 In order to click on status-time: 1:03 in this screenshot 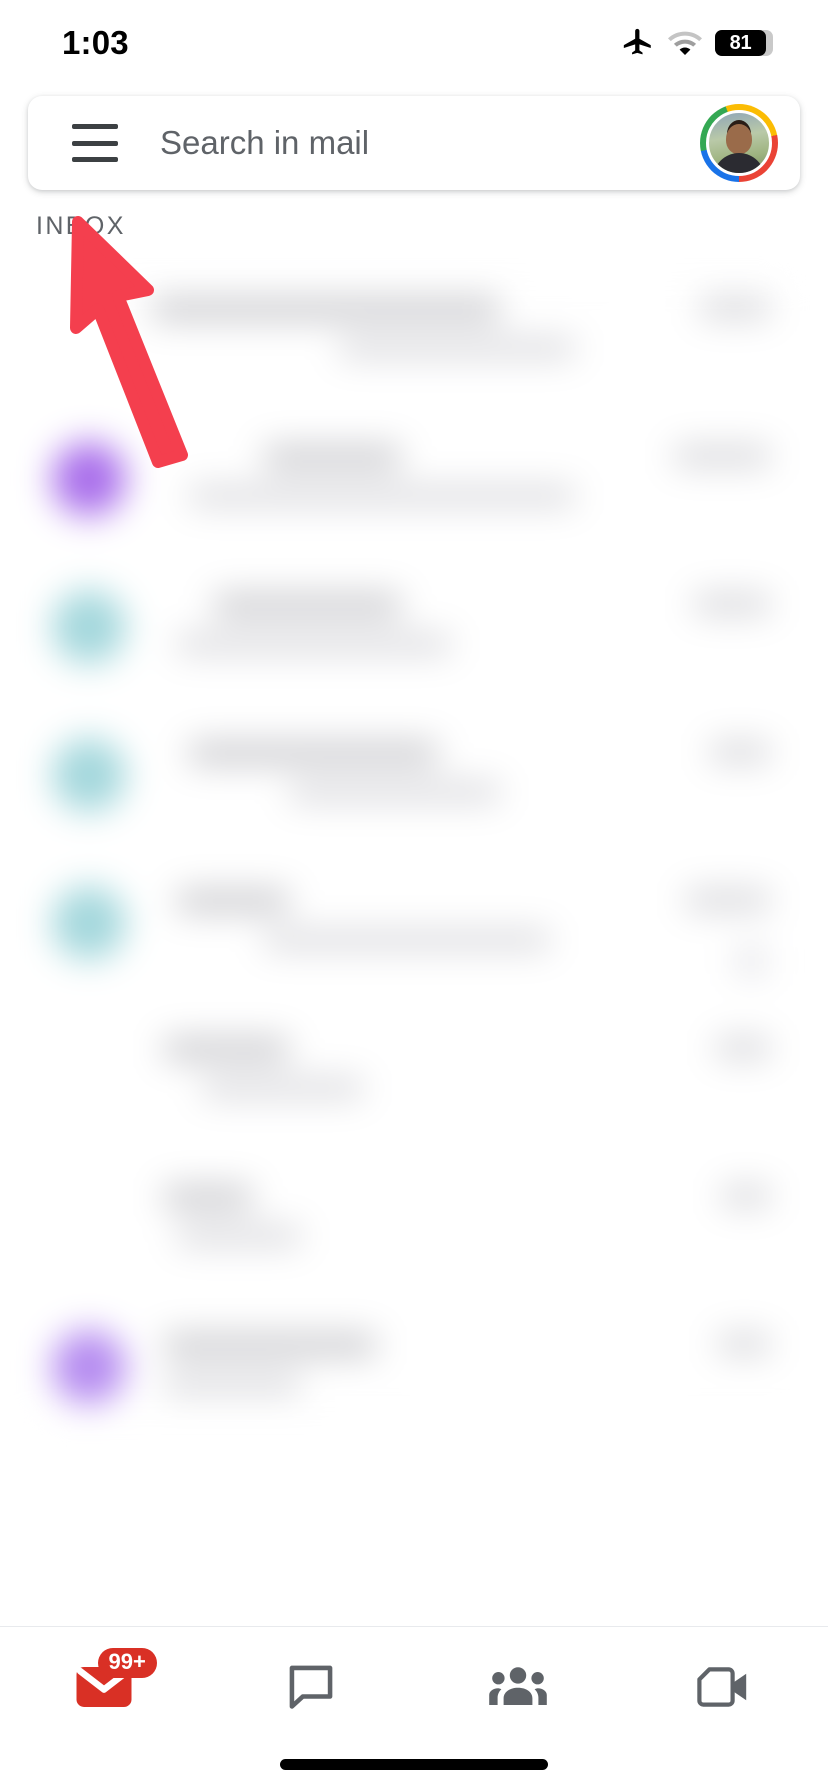, I will do `click(95, 42)`.